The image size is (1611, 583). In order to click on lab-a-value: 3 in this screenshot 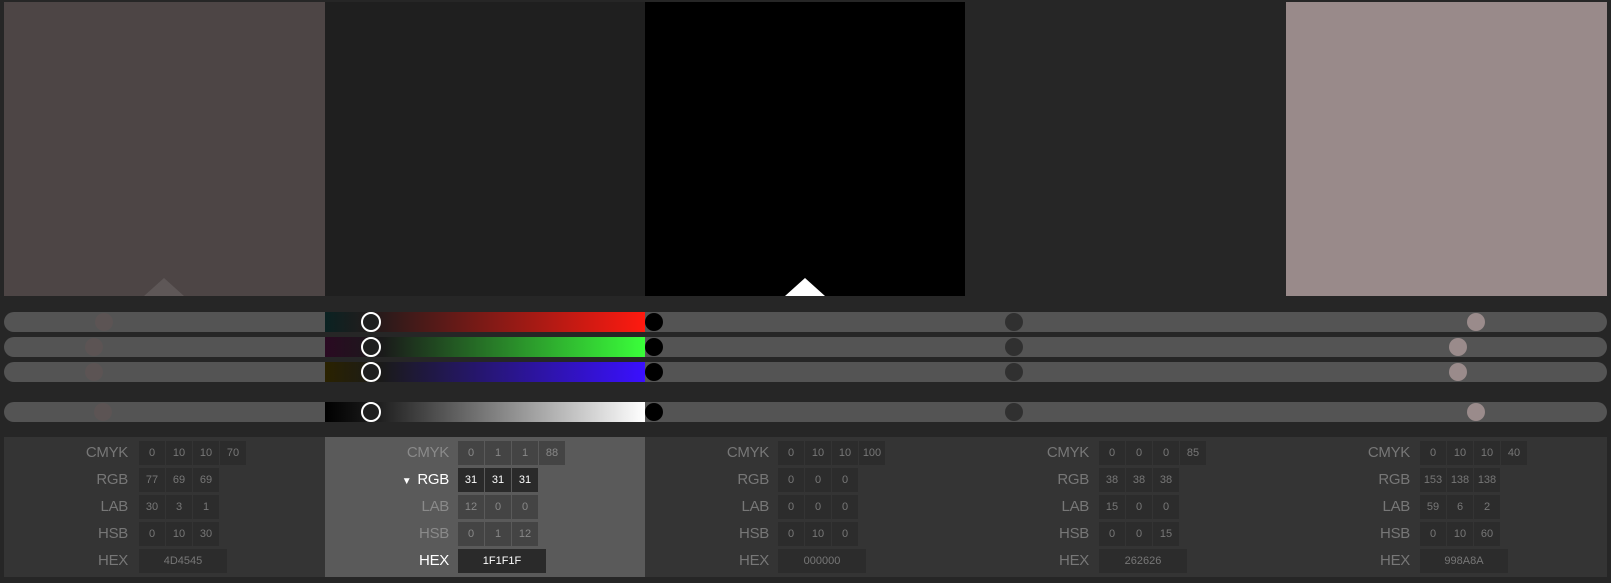, I will do `click(179, 507)`.